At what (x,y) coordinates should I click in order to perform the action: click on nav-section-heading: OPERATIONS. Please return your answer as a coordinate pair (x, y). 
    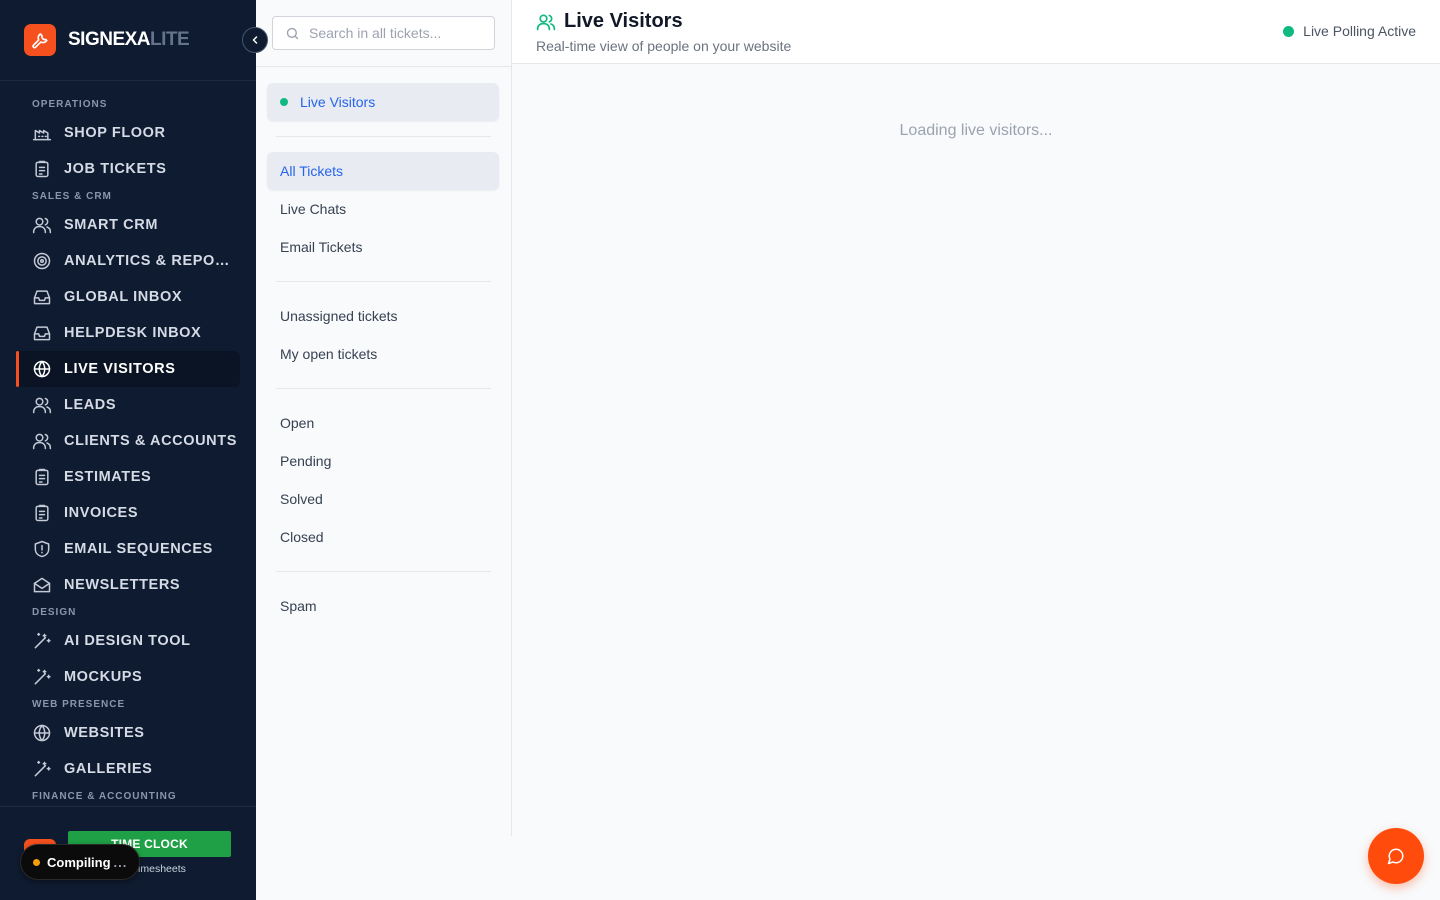
    Looking at the image, I should click on (70, 104).